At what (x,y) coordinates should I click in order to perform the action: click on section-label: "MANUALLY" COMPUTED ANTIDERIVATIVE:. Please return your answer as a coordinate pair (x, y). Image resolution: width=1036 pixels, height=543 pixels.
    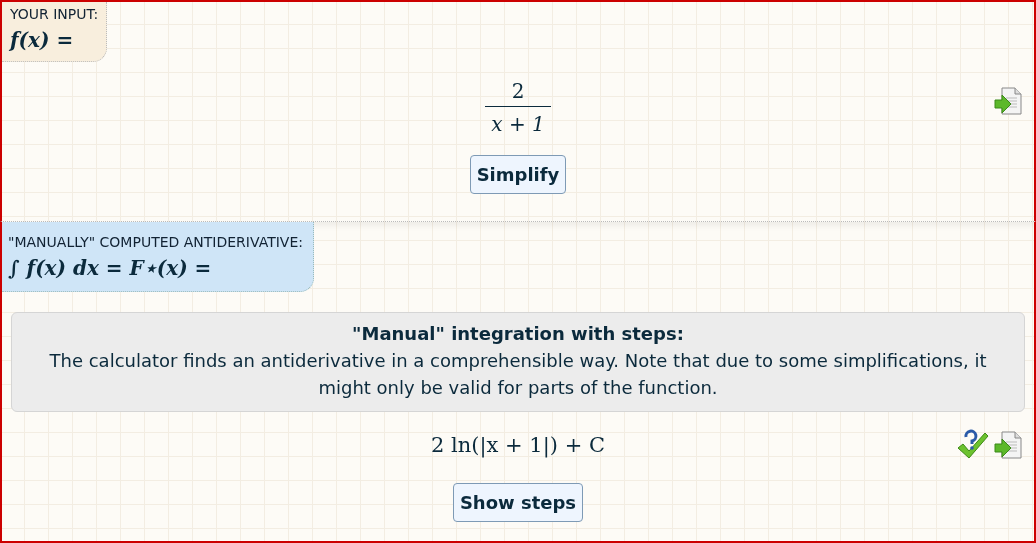
    Looking at the image, I should click on (155, 242).